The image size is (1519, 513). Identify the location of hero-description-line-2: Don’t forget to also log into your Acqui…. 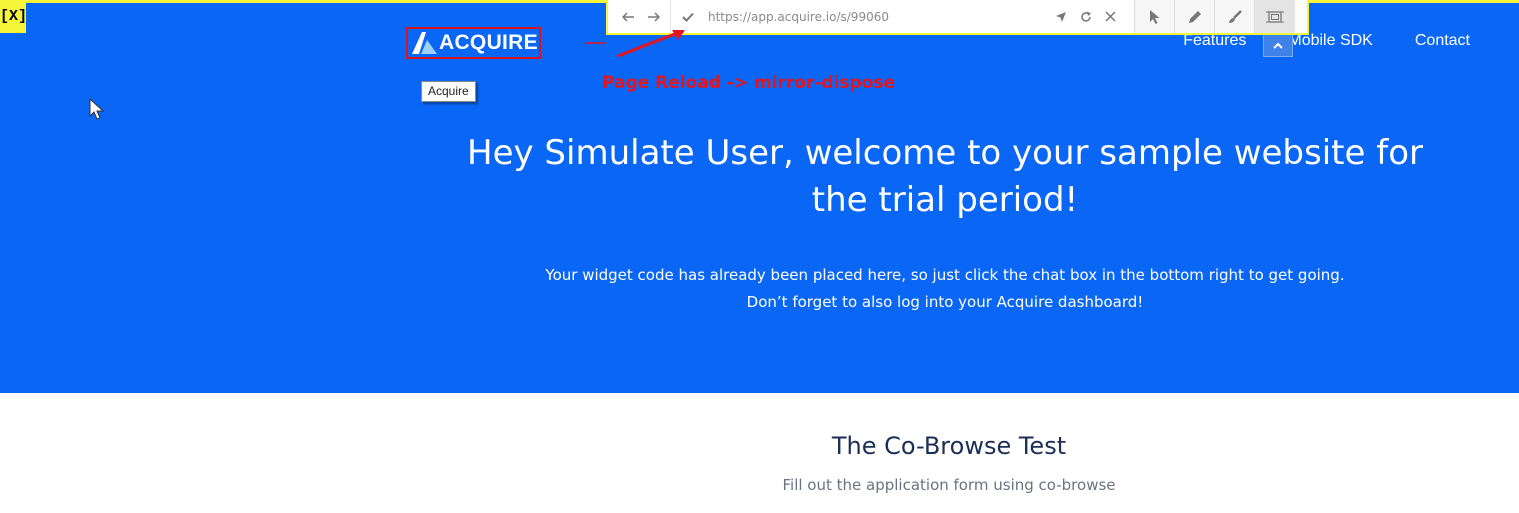
(945, 302).